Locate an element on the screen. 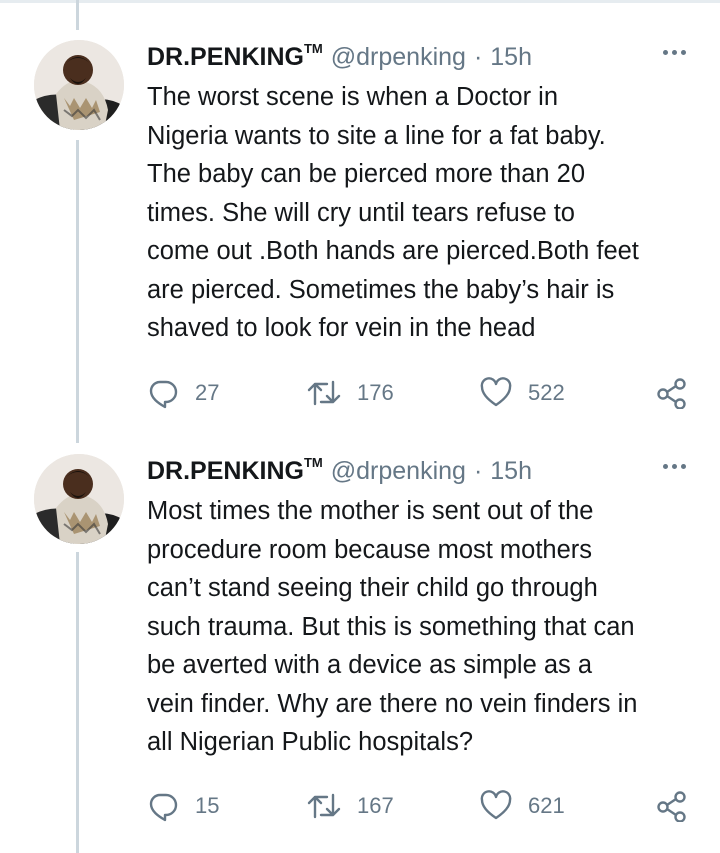 The image size is (720, 853). reply-count: 15 is located at coordinates (207, 805).